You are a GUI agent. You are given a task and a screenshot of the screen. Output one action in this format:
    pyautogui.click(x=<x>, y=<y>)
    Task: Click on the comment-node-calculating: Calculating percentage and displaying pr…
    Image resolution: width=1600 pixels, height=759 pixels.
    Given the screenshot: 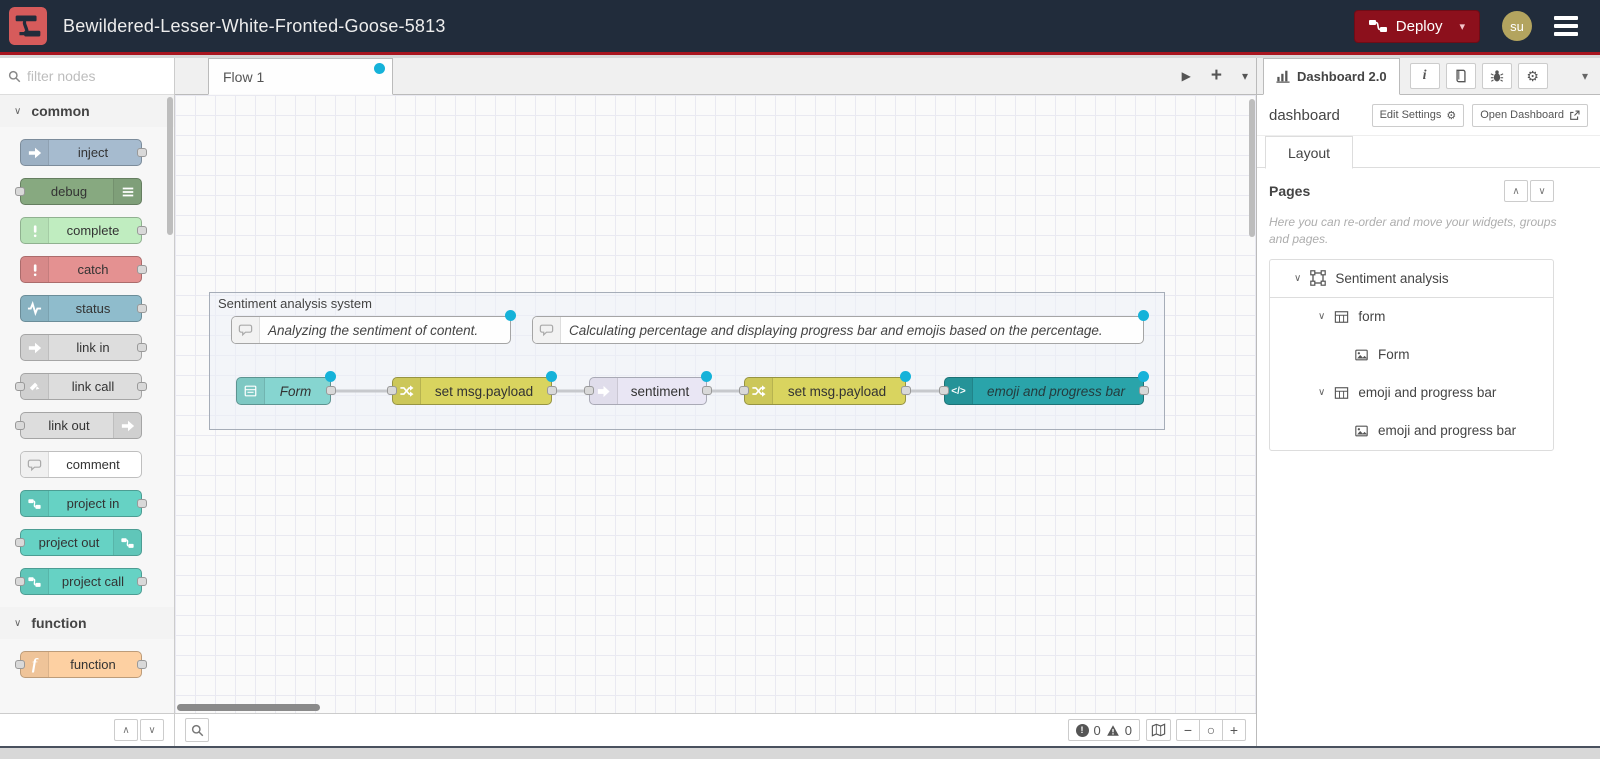 What is the action you would take?
    pyautogui.click(x=840, y=327)
    